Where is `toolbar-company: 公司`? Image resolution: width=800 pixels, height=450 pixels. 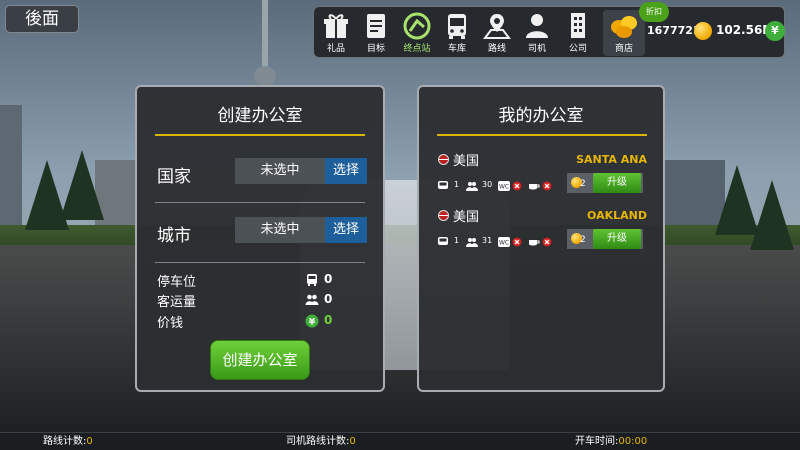
toolbar-company: 公司 is located at coordinates (578, 33).